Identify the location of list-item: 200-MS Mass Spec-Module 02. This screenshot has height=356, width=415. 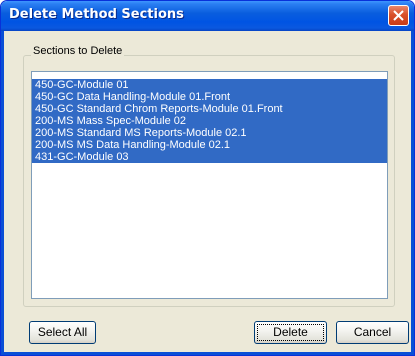
(209, 121).